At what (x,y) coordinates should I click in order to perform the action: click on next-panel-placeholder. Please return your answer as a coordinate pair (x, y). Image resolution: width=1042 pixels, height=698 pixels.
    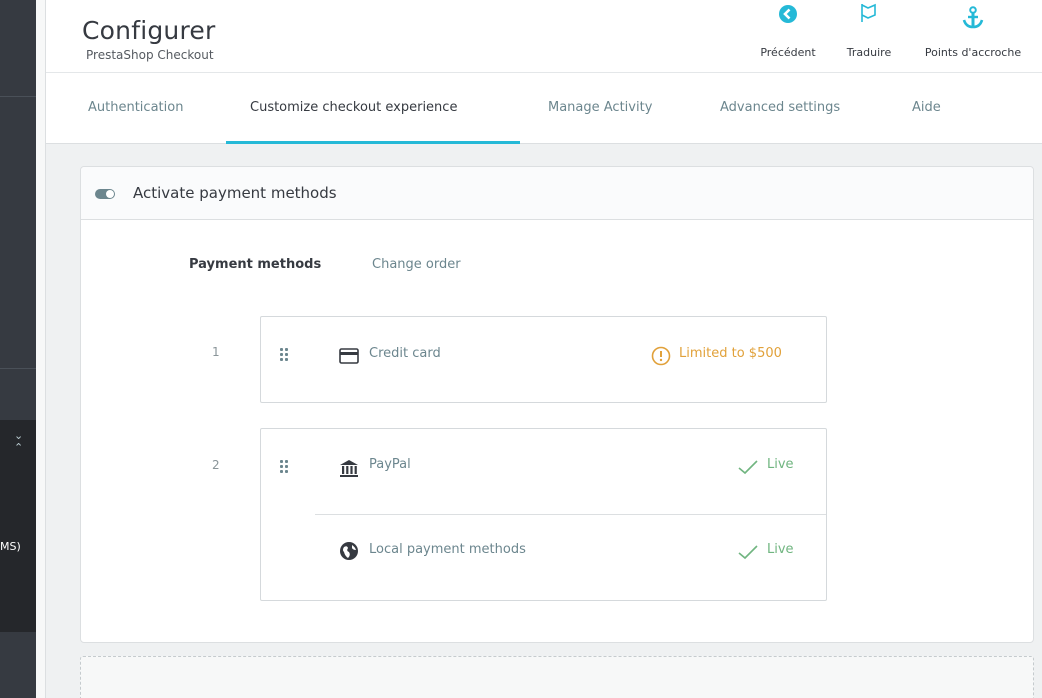
    Looking at the image, I should click on (557, 677).